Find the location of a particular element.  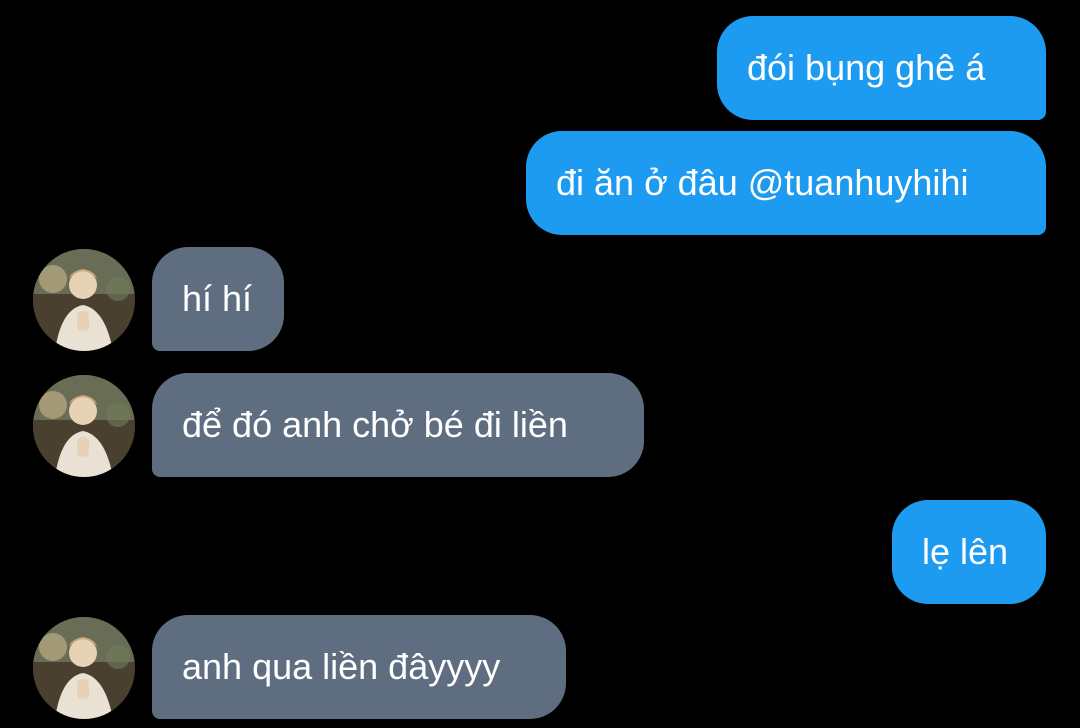

message-bubble-received: hí hí is located at coordinates (218, 299).